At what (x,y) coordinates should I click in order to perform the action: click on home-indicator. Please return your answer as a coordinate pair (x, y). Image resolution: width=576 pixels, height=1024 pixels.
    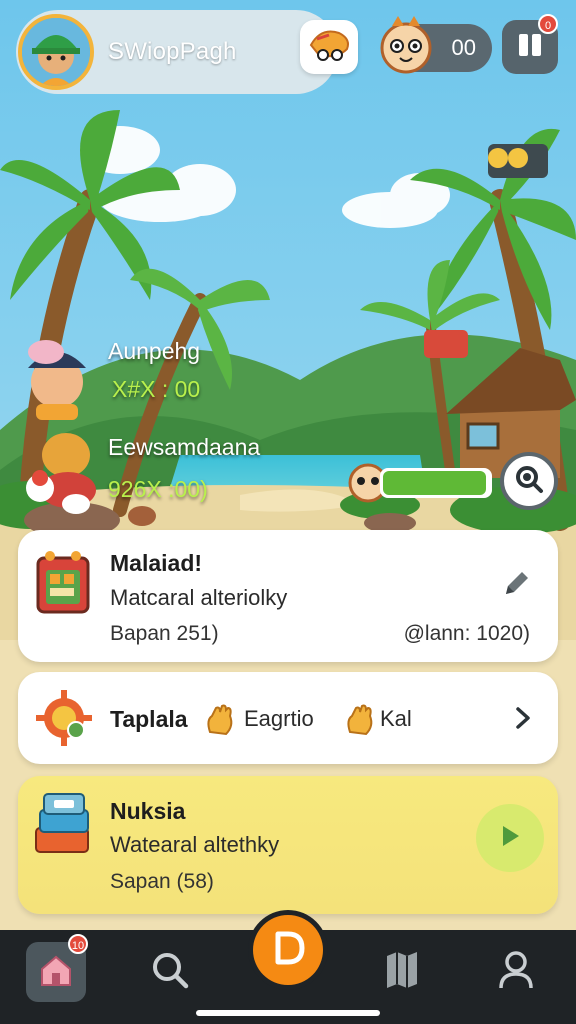
    Looking at the image, I should click on (288, 1013).